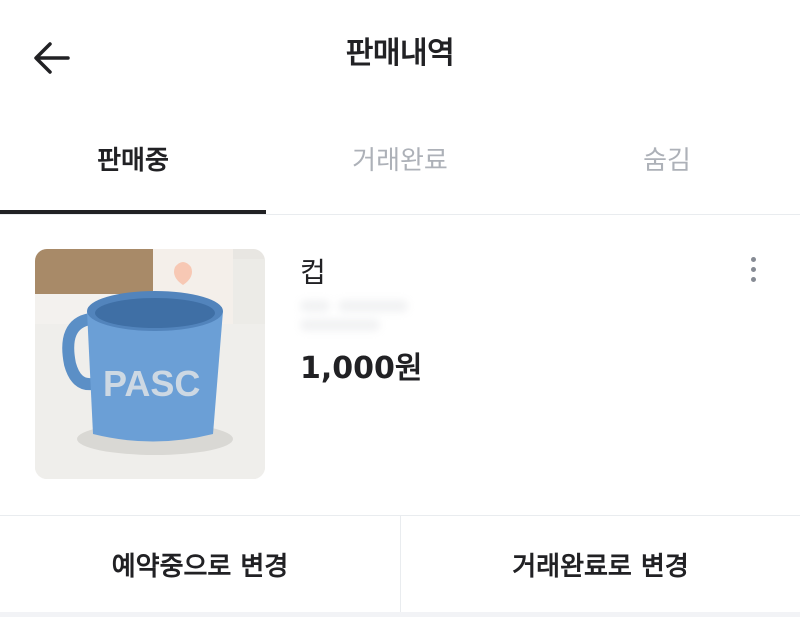  Describe the element at coordinates (361, 368) in the screenshot. I see `item-price: 1,000원` at that location.